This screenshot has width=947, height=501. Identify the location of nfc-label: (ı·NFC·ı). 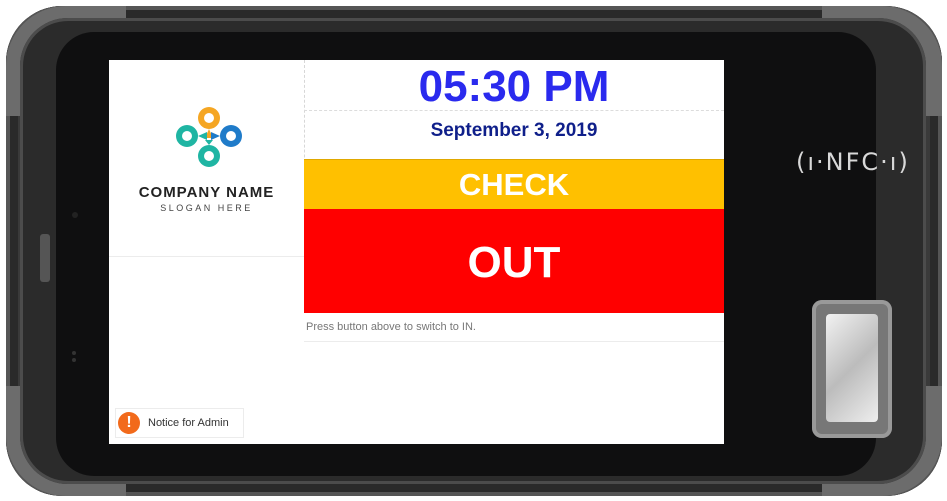
(853, 162).